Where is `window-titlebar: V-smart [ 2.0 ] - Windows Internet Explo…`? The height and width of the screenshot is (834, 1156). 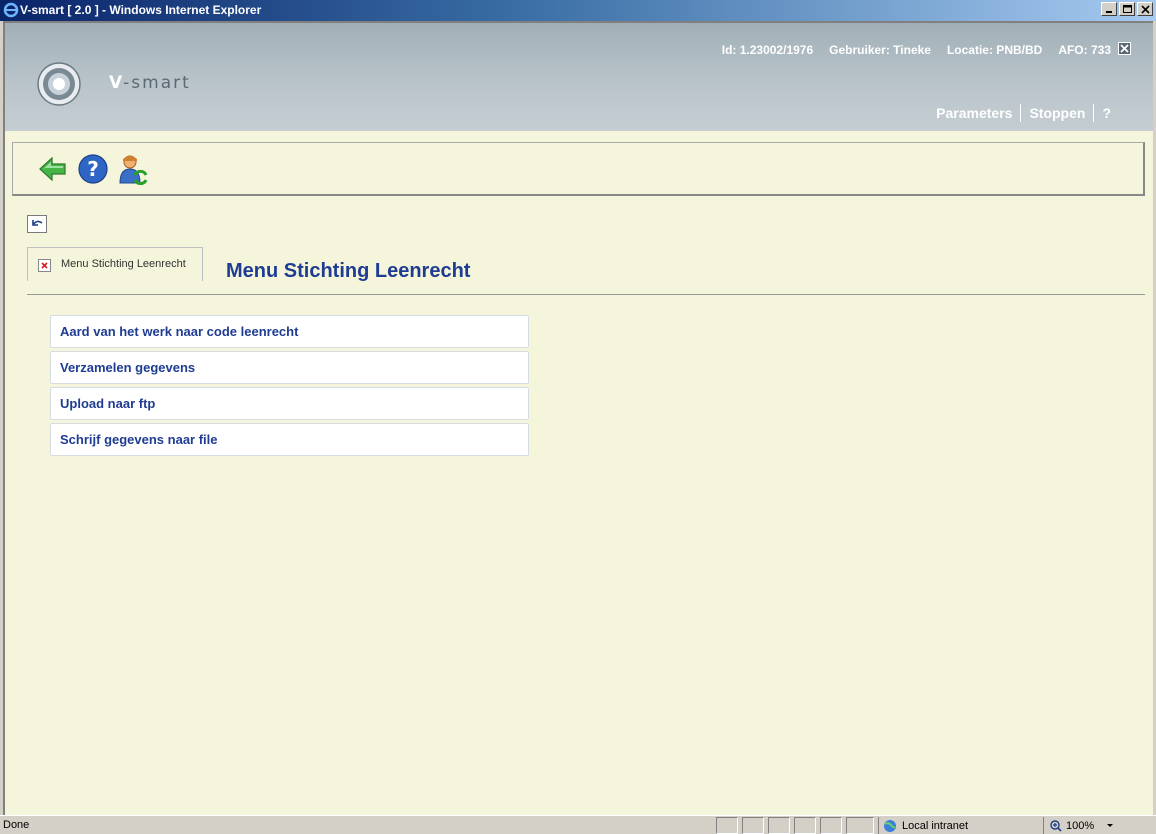 window-titlebar: V-smart [ 2.0 ] - Windows Internet Explo… is located at coordinates (578, 10).